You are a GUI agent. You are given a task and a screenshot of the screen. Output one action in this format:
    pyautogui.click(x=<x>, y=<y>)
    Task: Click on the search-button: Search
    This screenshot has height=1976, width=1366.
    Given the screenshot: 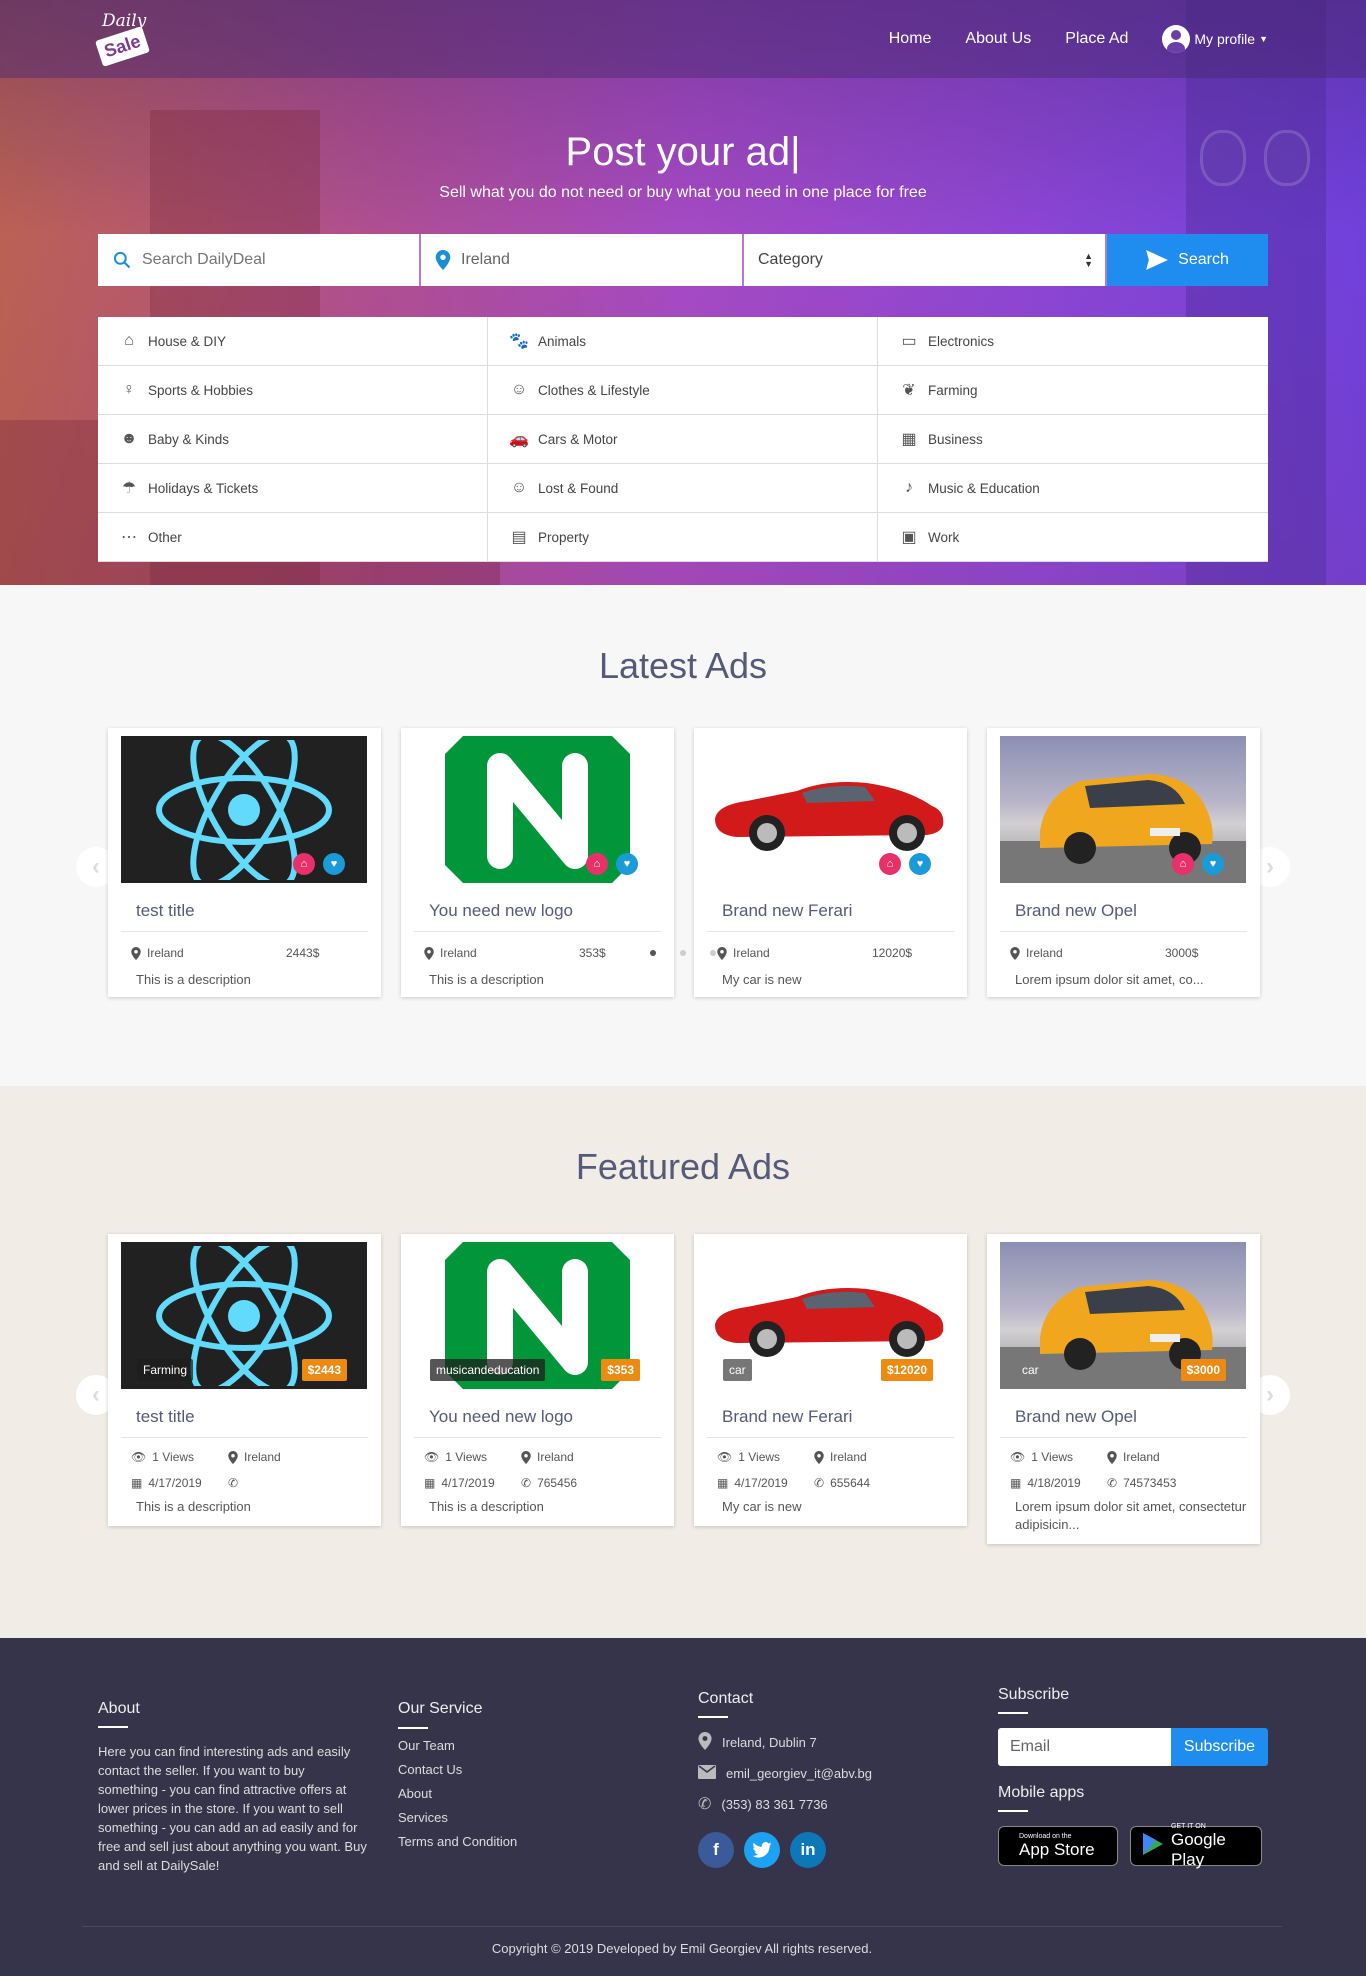 What is the action you would take?
    pyautogui.click(x=1187, y=260)
    